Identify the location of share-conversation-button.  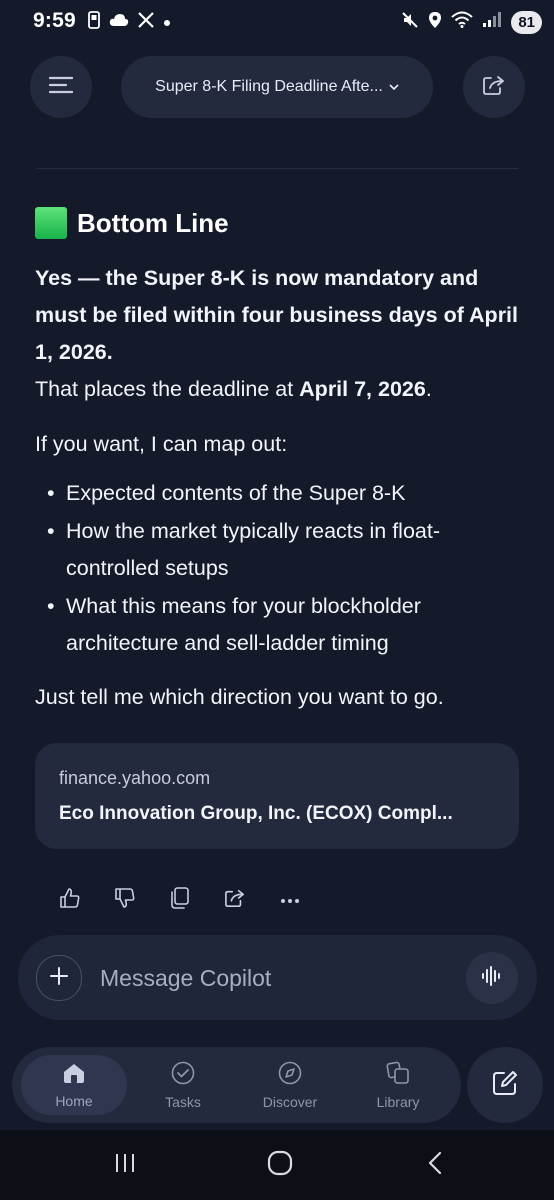
(494, 87).